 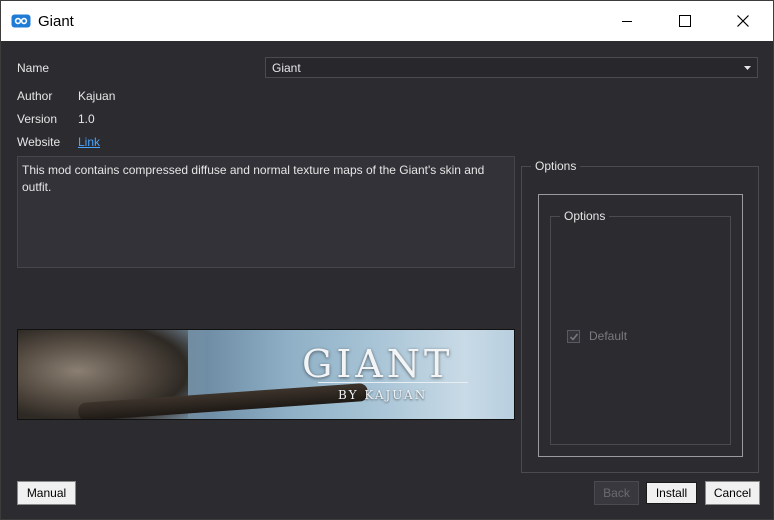 What do you see at coordinates (383, 395) in the screenshot?
I see `banner-subtitle: BY KAJUAN` at bounding box center [383, 395].